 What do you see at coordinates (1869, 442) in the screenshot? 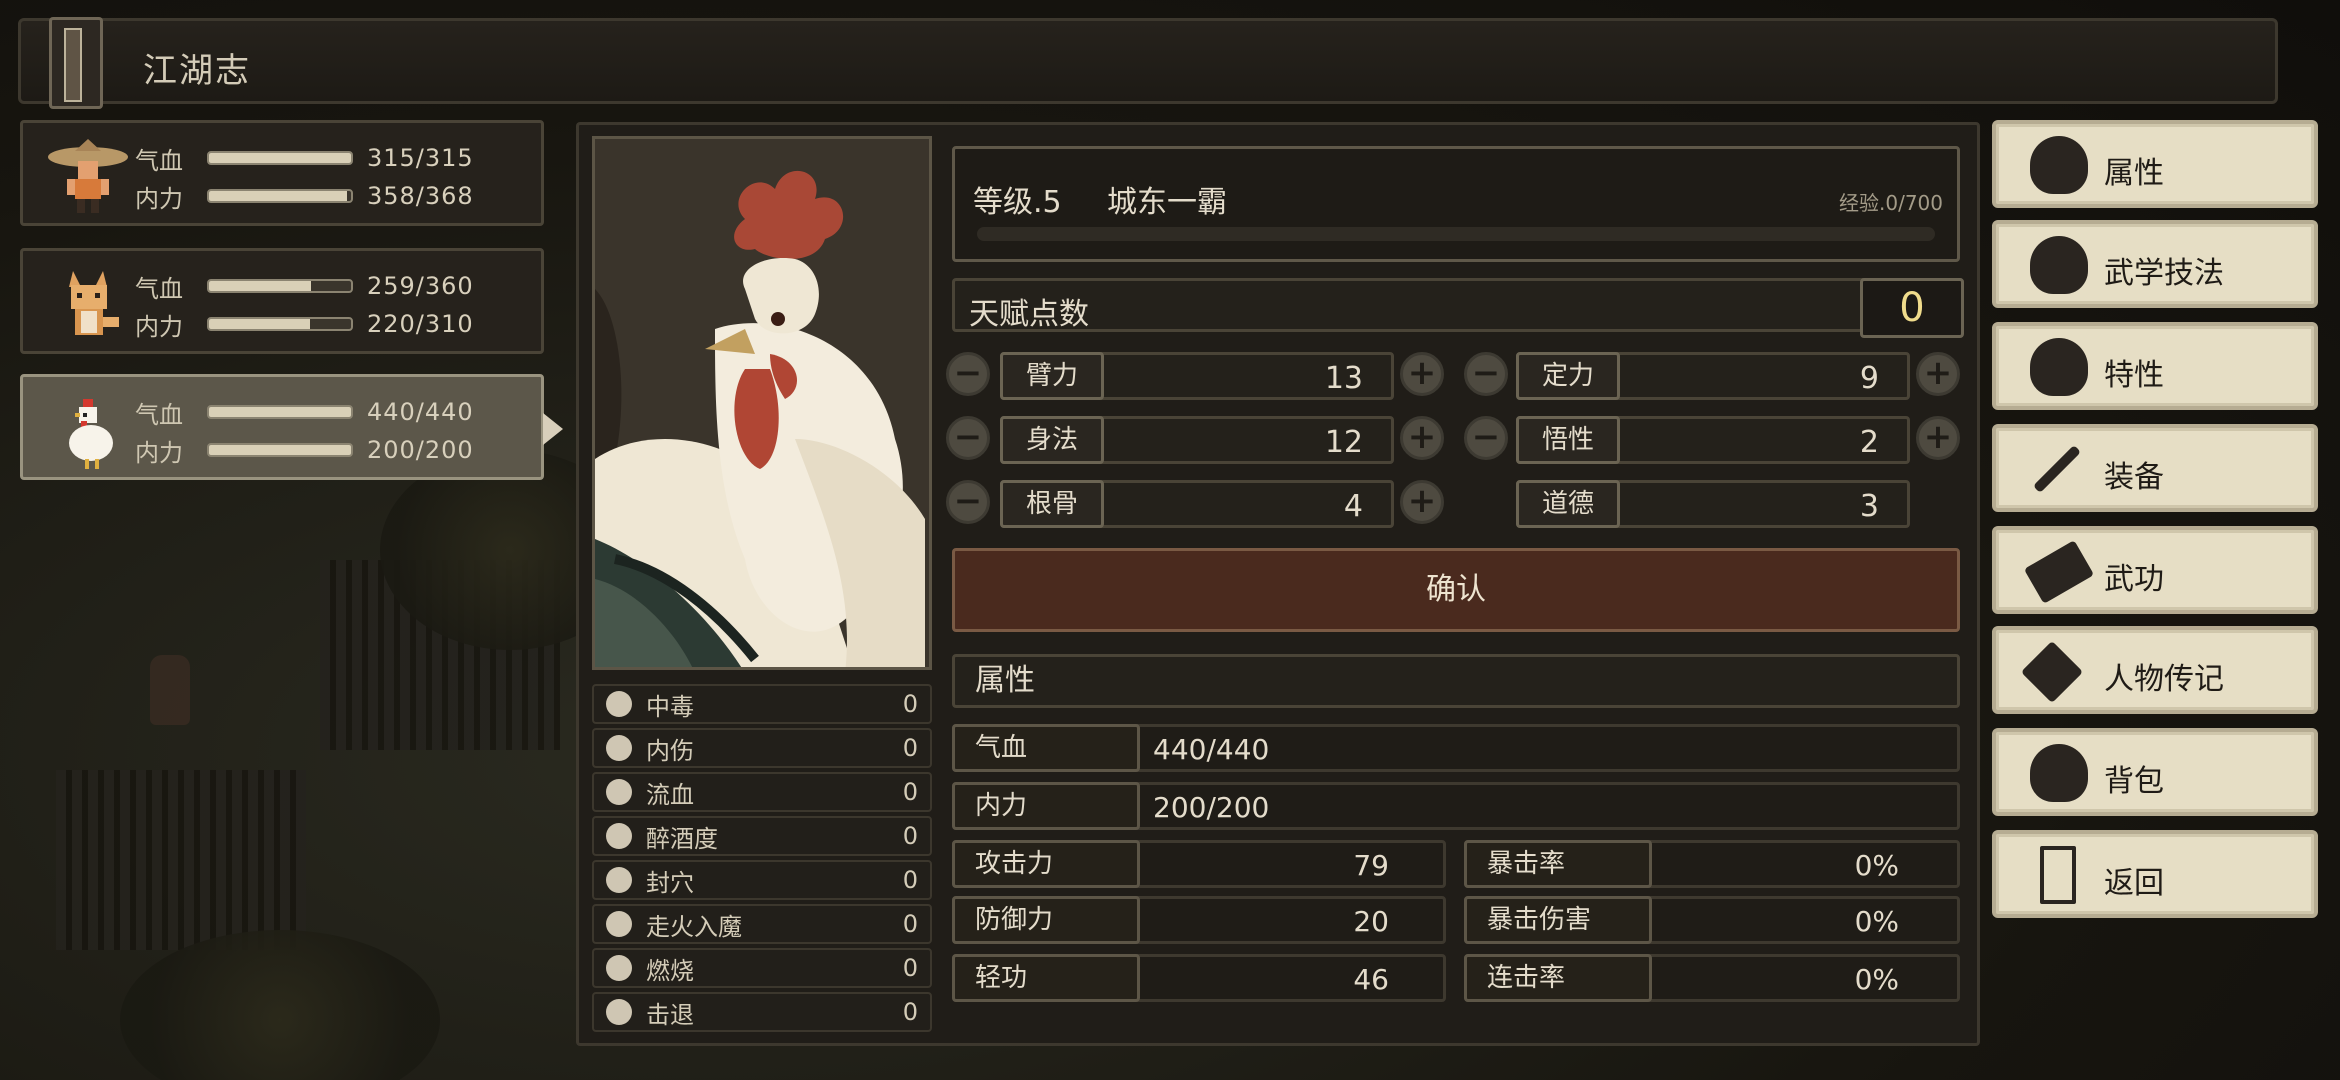
I see `stat-value: 2` at bounding box center [1869, 442].